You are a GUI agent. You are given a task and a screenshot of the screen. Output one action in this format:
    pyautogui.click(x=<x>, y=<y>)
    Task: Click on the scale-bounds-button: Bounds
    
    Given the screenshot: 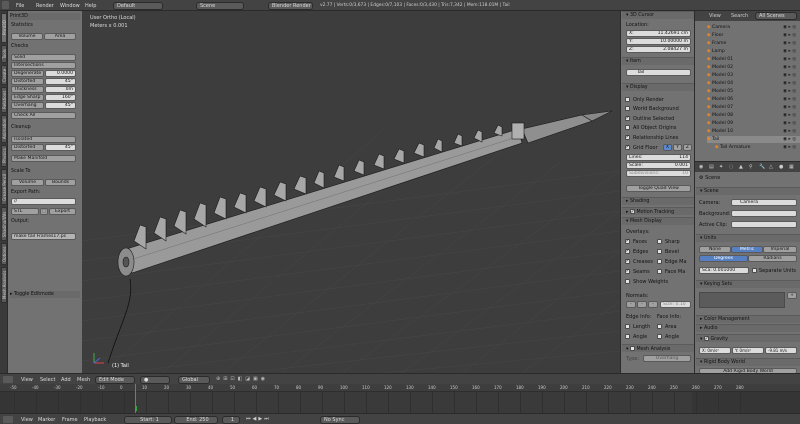 What is the action you would take?
    pyautogui.click(x=60, y=182)
    